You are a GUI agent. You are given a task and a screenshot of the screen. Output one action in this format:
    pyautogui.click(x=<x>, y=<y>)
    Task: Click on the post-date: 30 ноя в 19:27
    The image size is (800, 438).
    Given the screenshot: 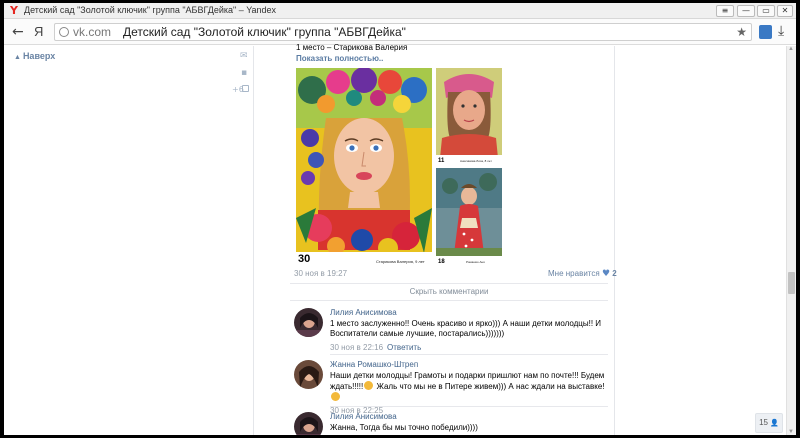 What is the action you would take?
    pyautogui.click(x=320, y=273)
    